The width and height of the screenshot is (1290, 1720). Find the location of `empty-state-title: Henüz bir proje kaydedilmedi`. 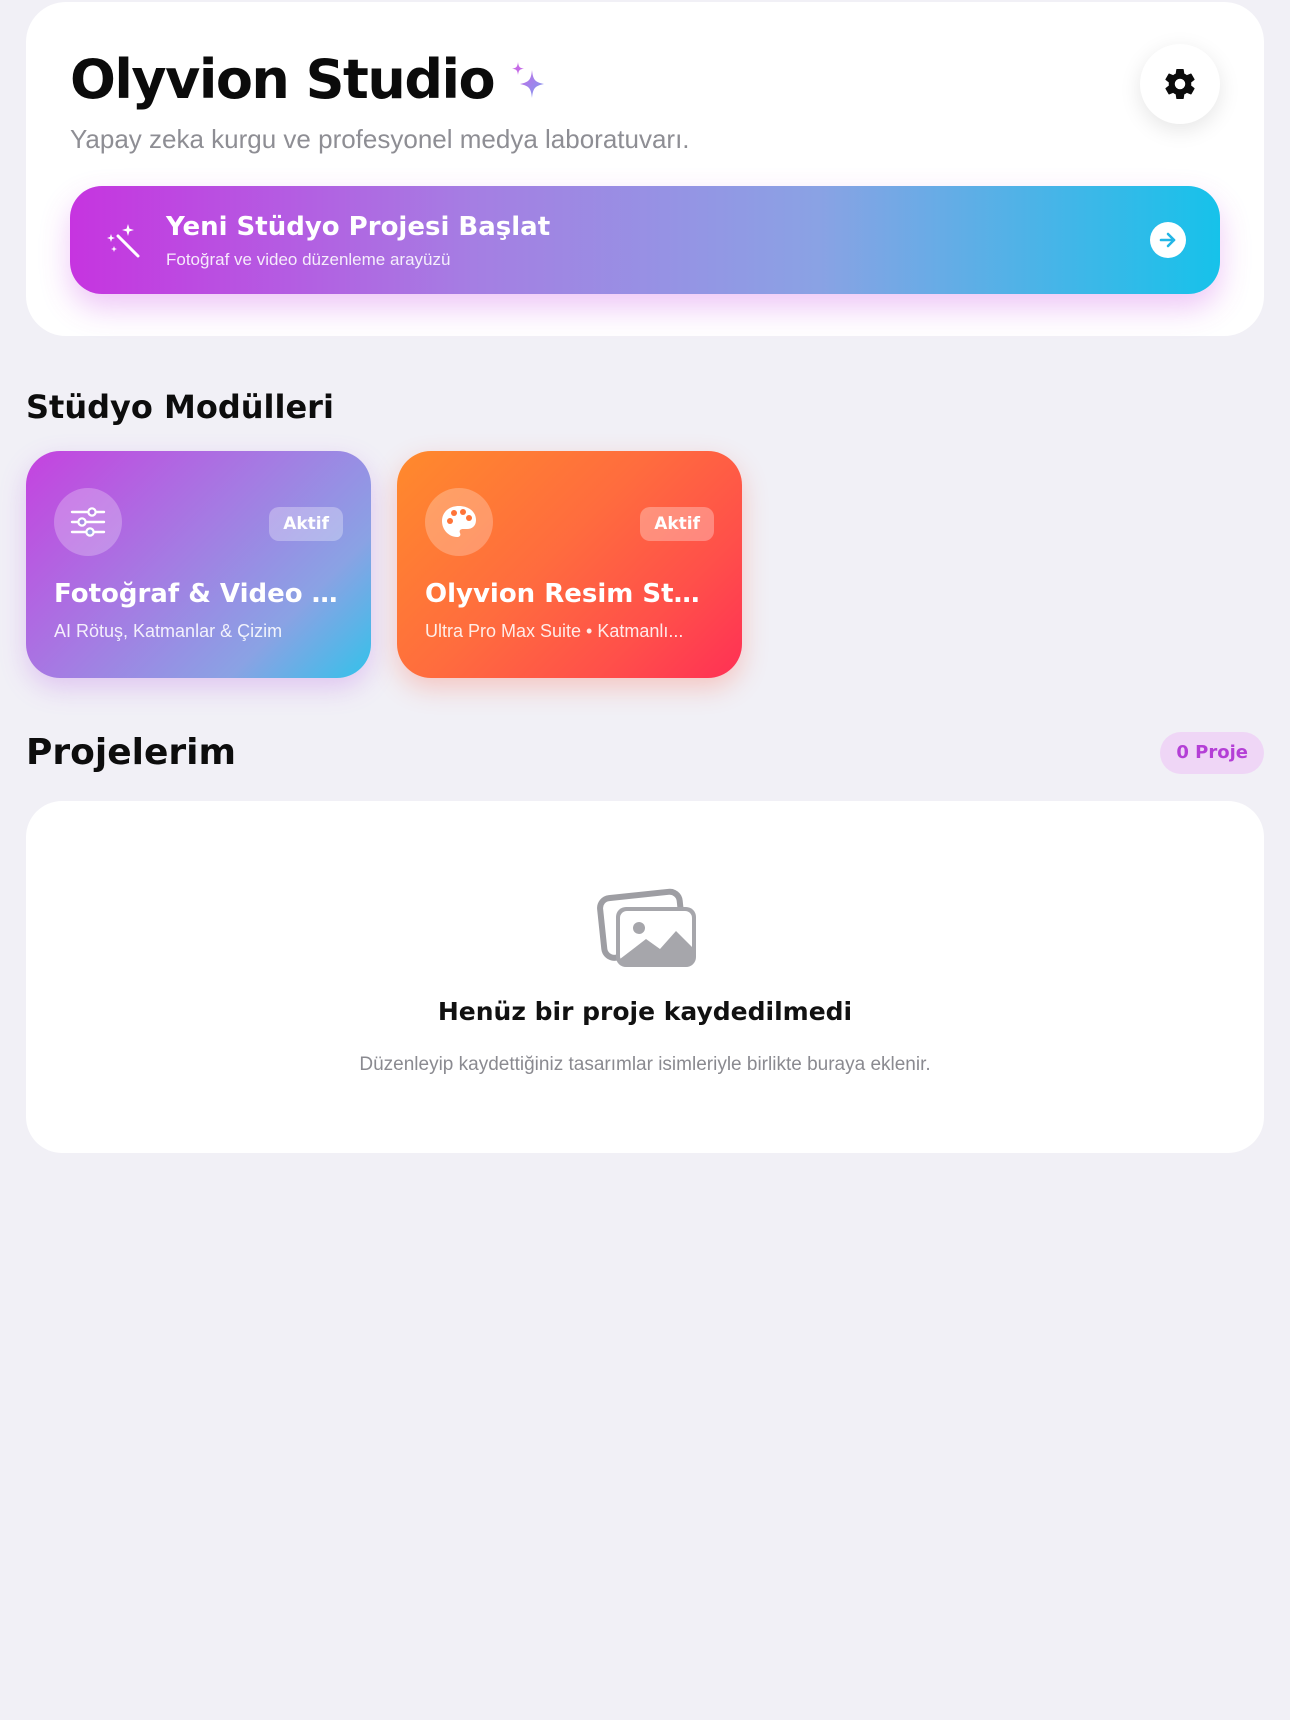

empty-state-title: Henüz bir proje kaydedilmedi is located at coordinates (645, 1011).